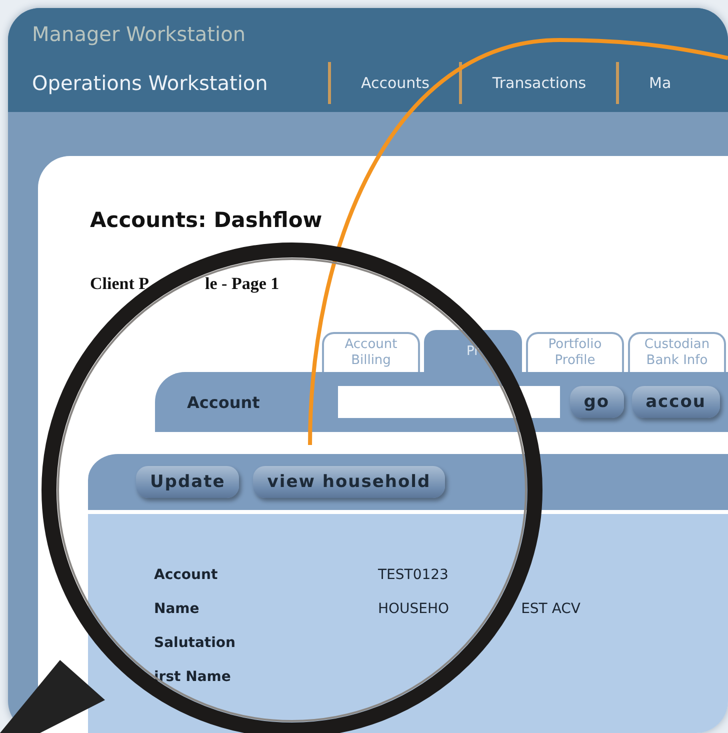  What do you see at coordinates (660, 83) in the screenshot?
I see `nav-link: Ma` at bounding box center [660, 83].